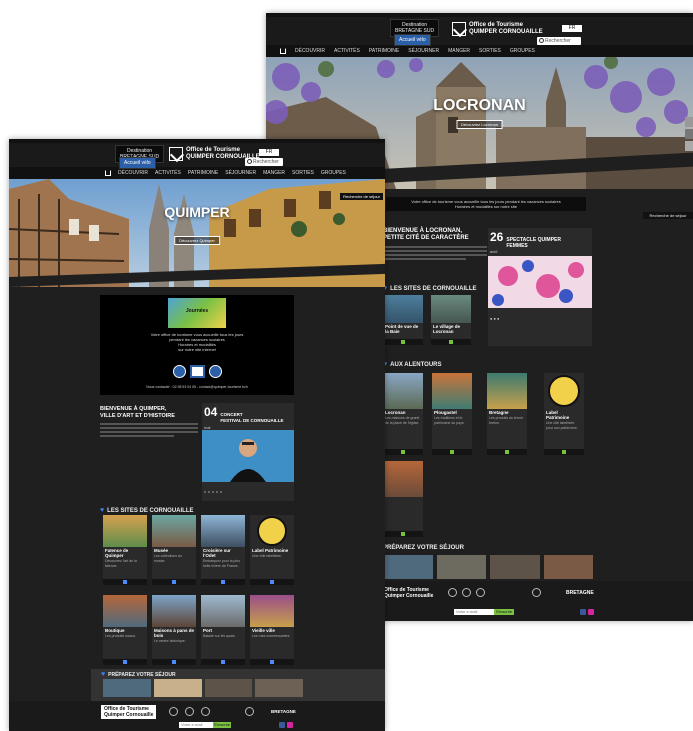 This screenshot has width=693, height=731. I want to click on hero-discover-button: Découvrez Locronan, so click(479, 124).